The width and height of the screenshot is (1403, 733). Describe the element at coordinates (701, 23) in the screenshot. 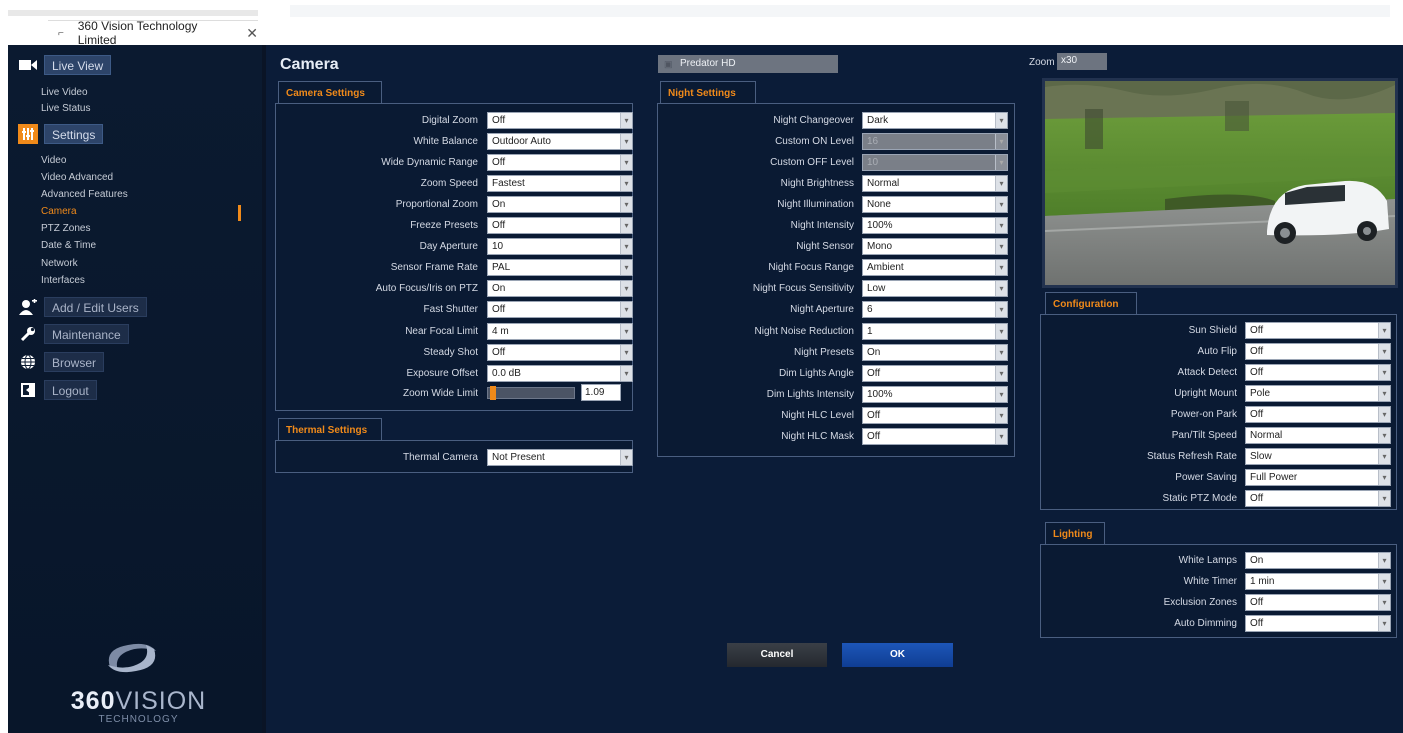

I see `browser-tab-bar: ⌐ 360 Vision Technology Limited ✕` at that location.